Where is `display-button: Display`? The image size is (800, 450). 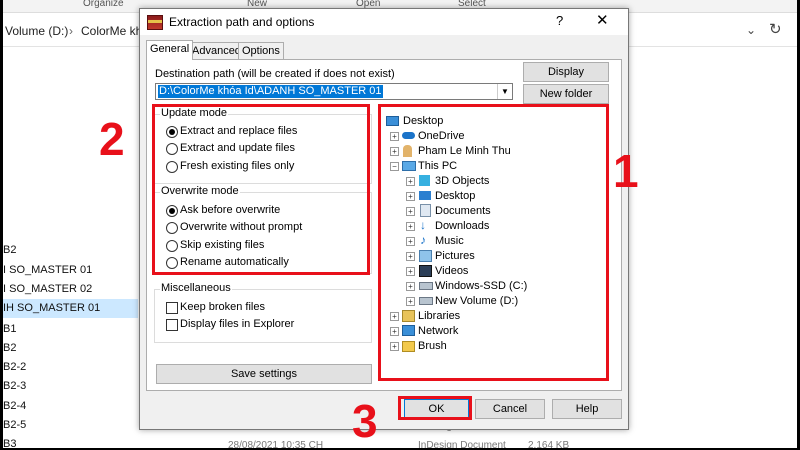
display-button: Display is located at coordinates (566, 72).